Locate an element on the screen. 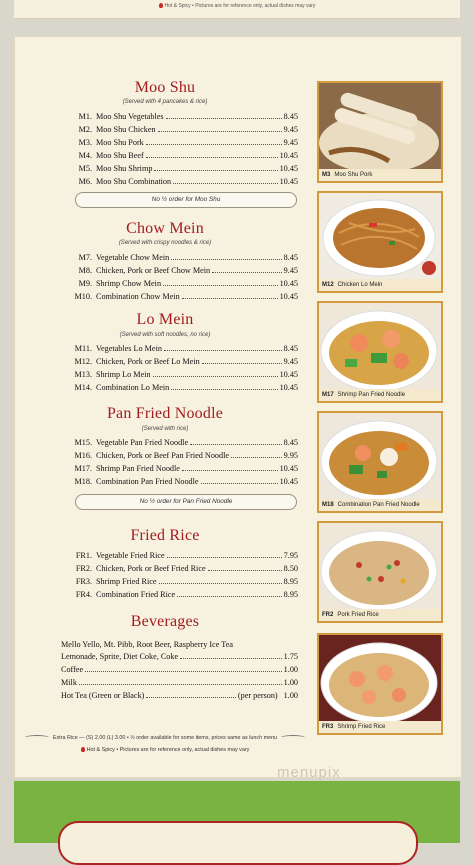 This screenshot has width=474, height=865. shrimp-fried-rice-image is located at coordinates (380, 684).